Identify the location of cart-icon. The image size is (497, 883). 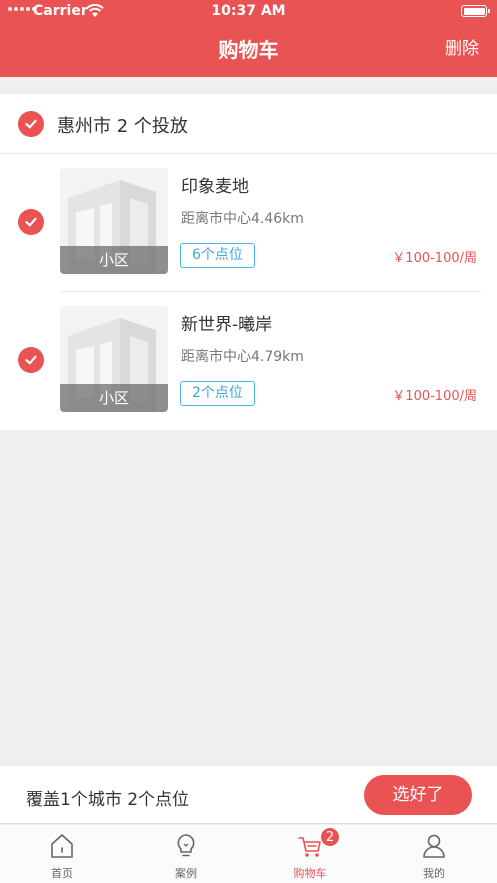
(309, 847).